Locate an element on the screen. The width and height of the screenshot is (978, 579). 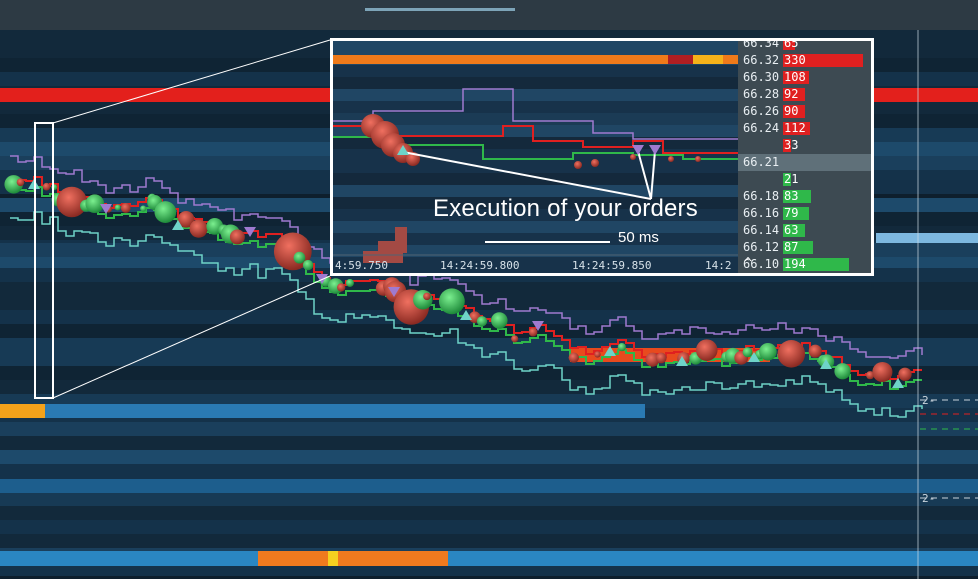
order-book-size: 108 is located at coordinates (795, 77).